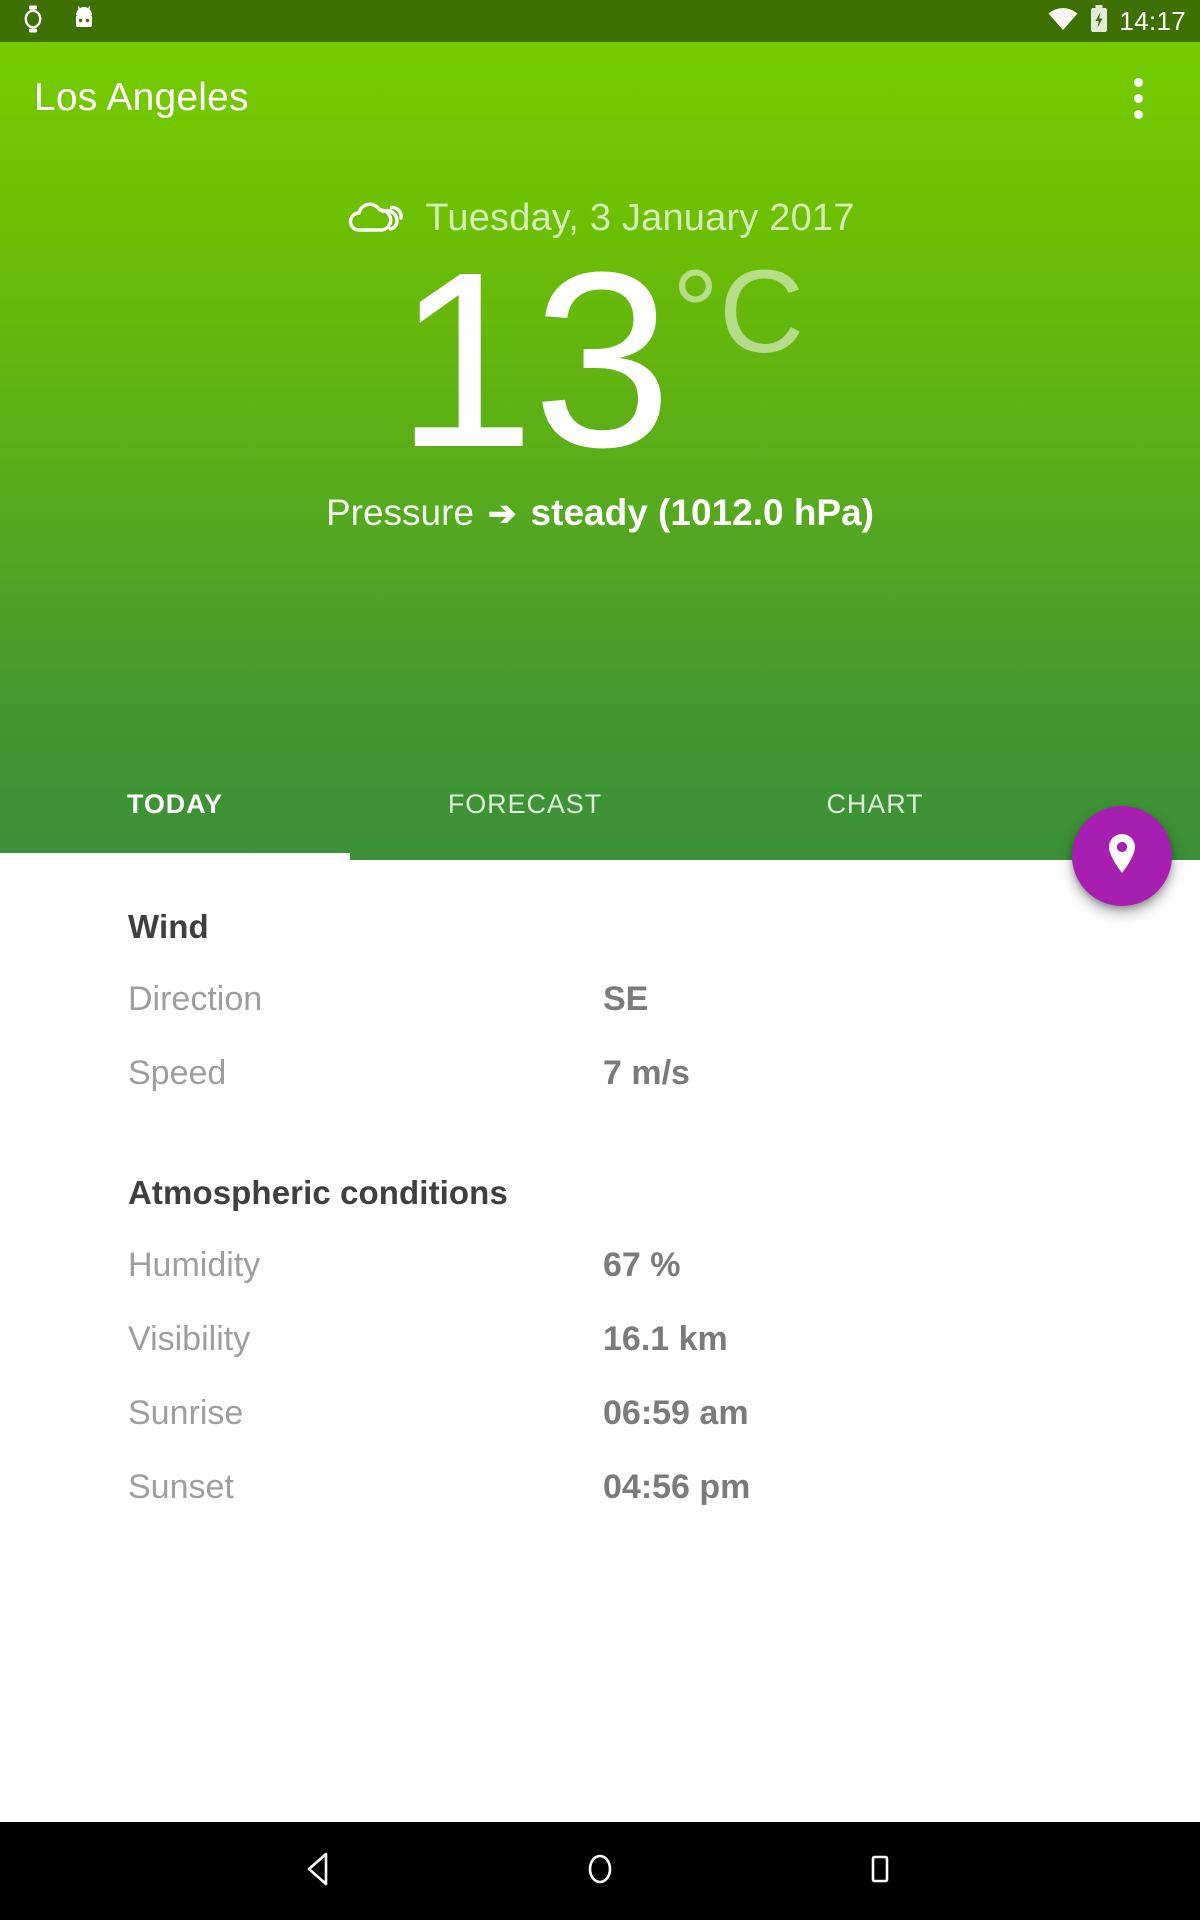  Describe the element at coordinates (318, 1192) in the screenshot. I see `section-title-atmospheric: Atmospheric conditions` at that location.